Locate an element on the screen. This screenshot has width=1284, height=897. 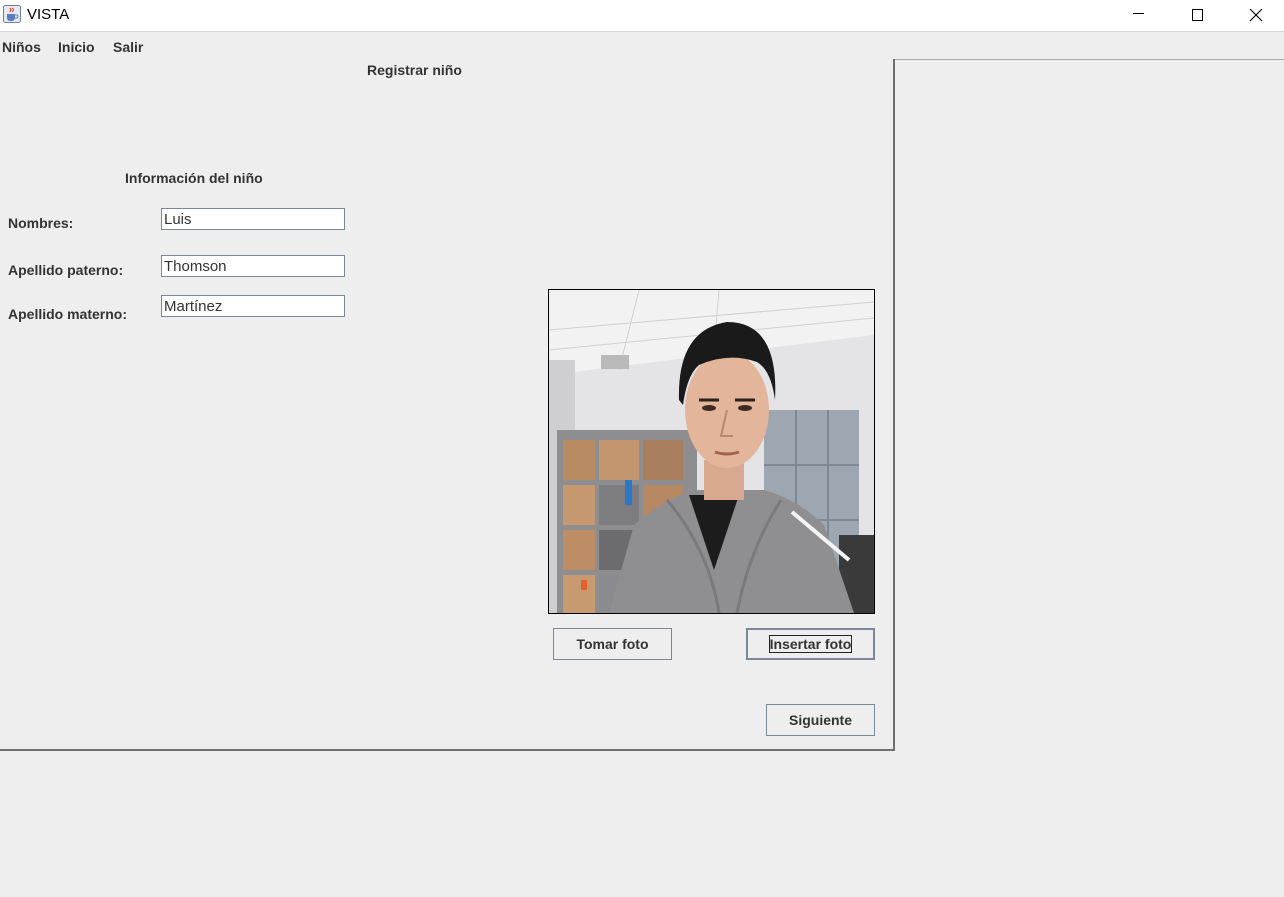
apellido-paterno-field is located at coordinates (253, 266).